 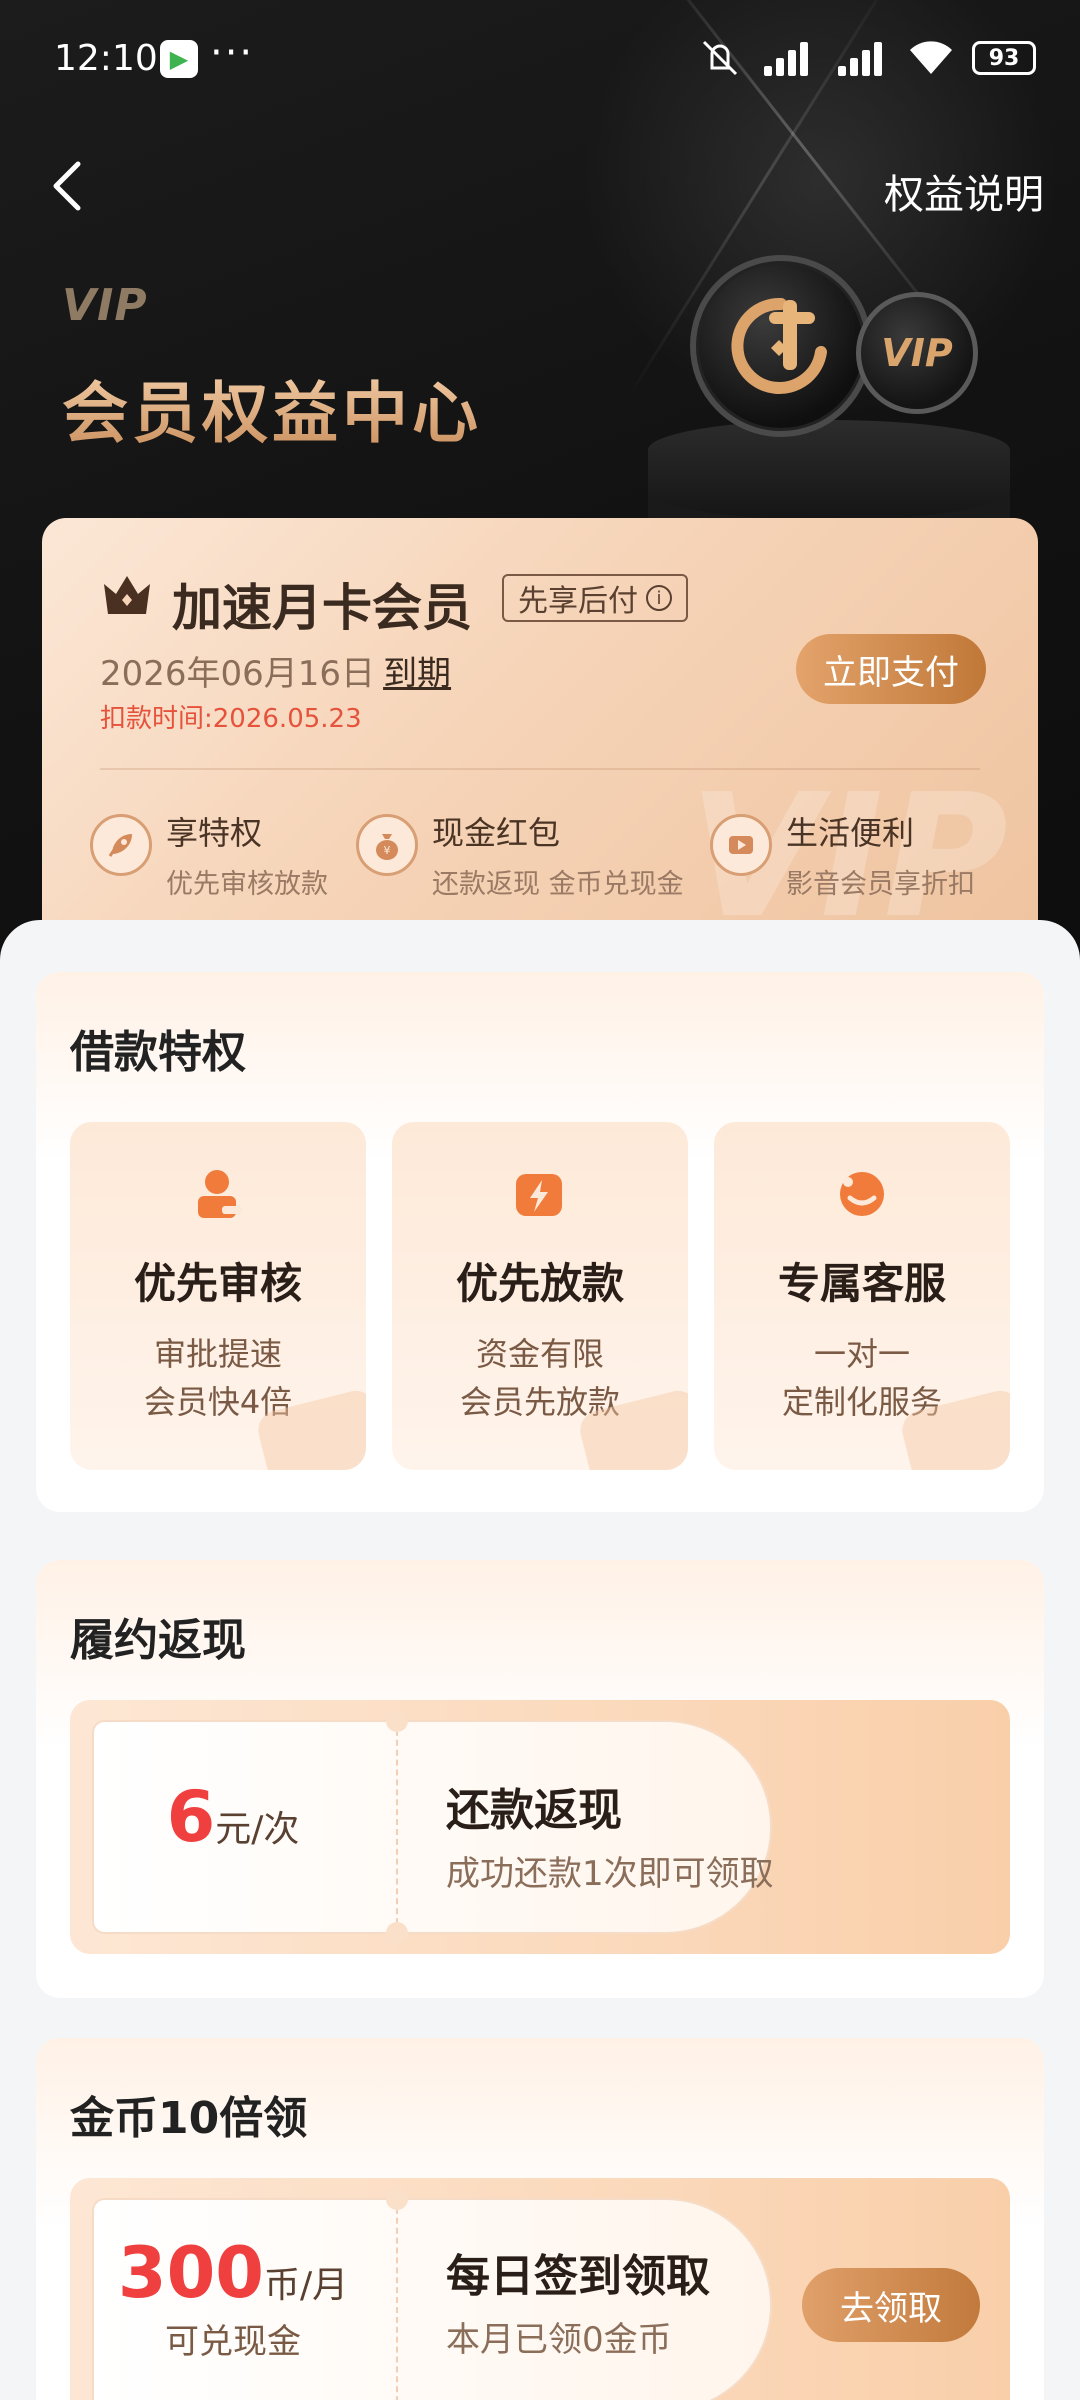 I want to click on brand-logo-icon, so click(x=779, y=345).